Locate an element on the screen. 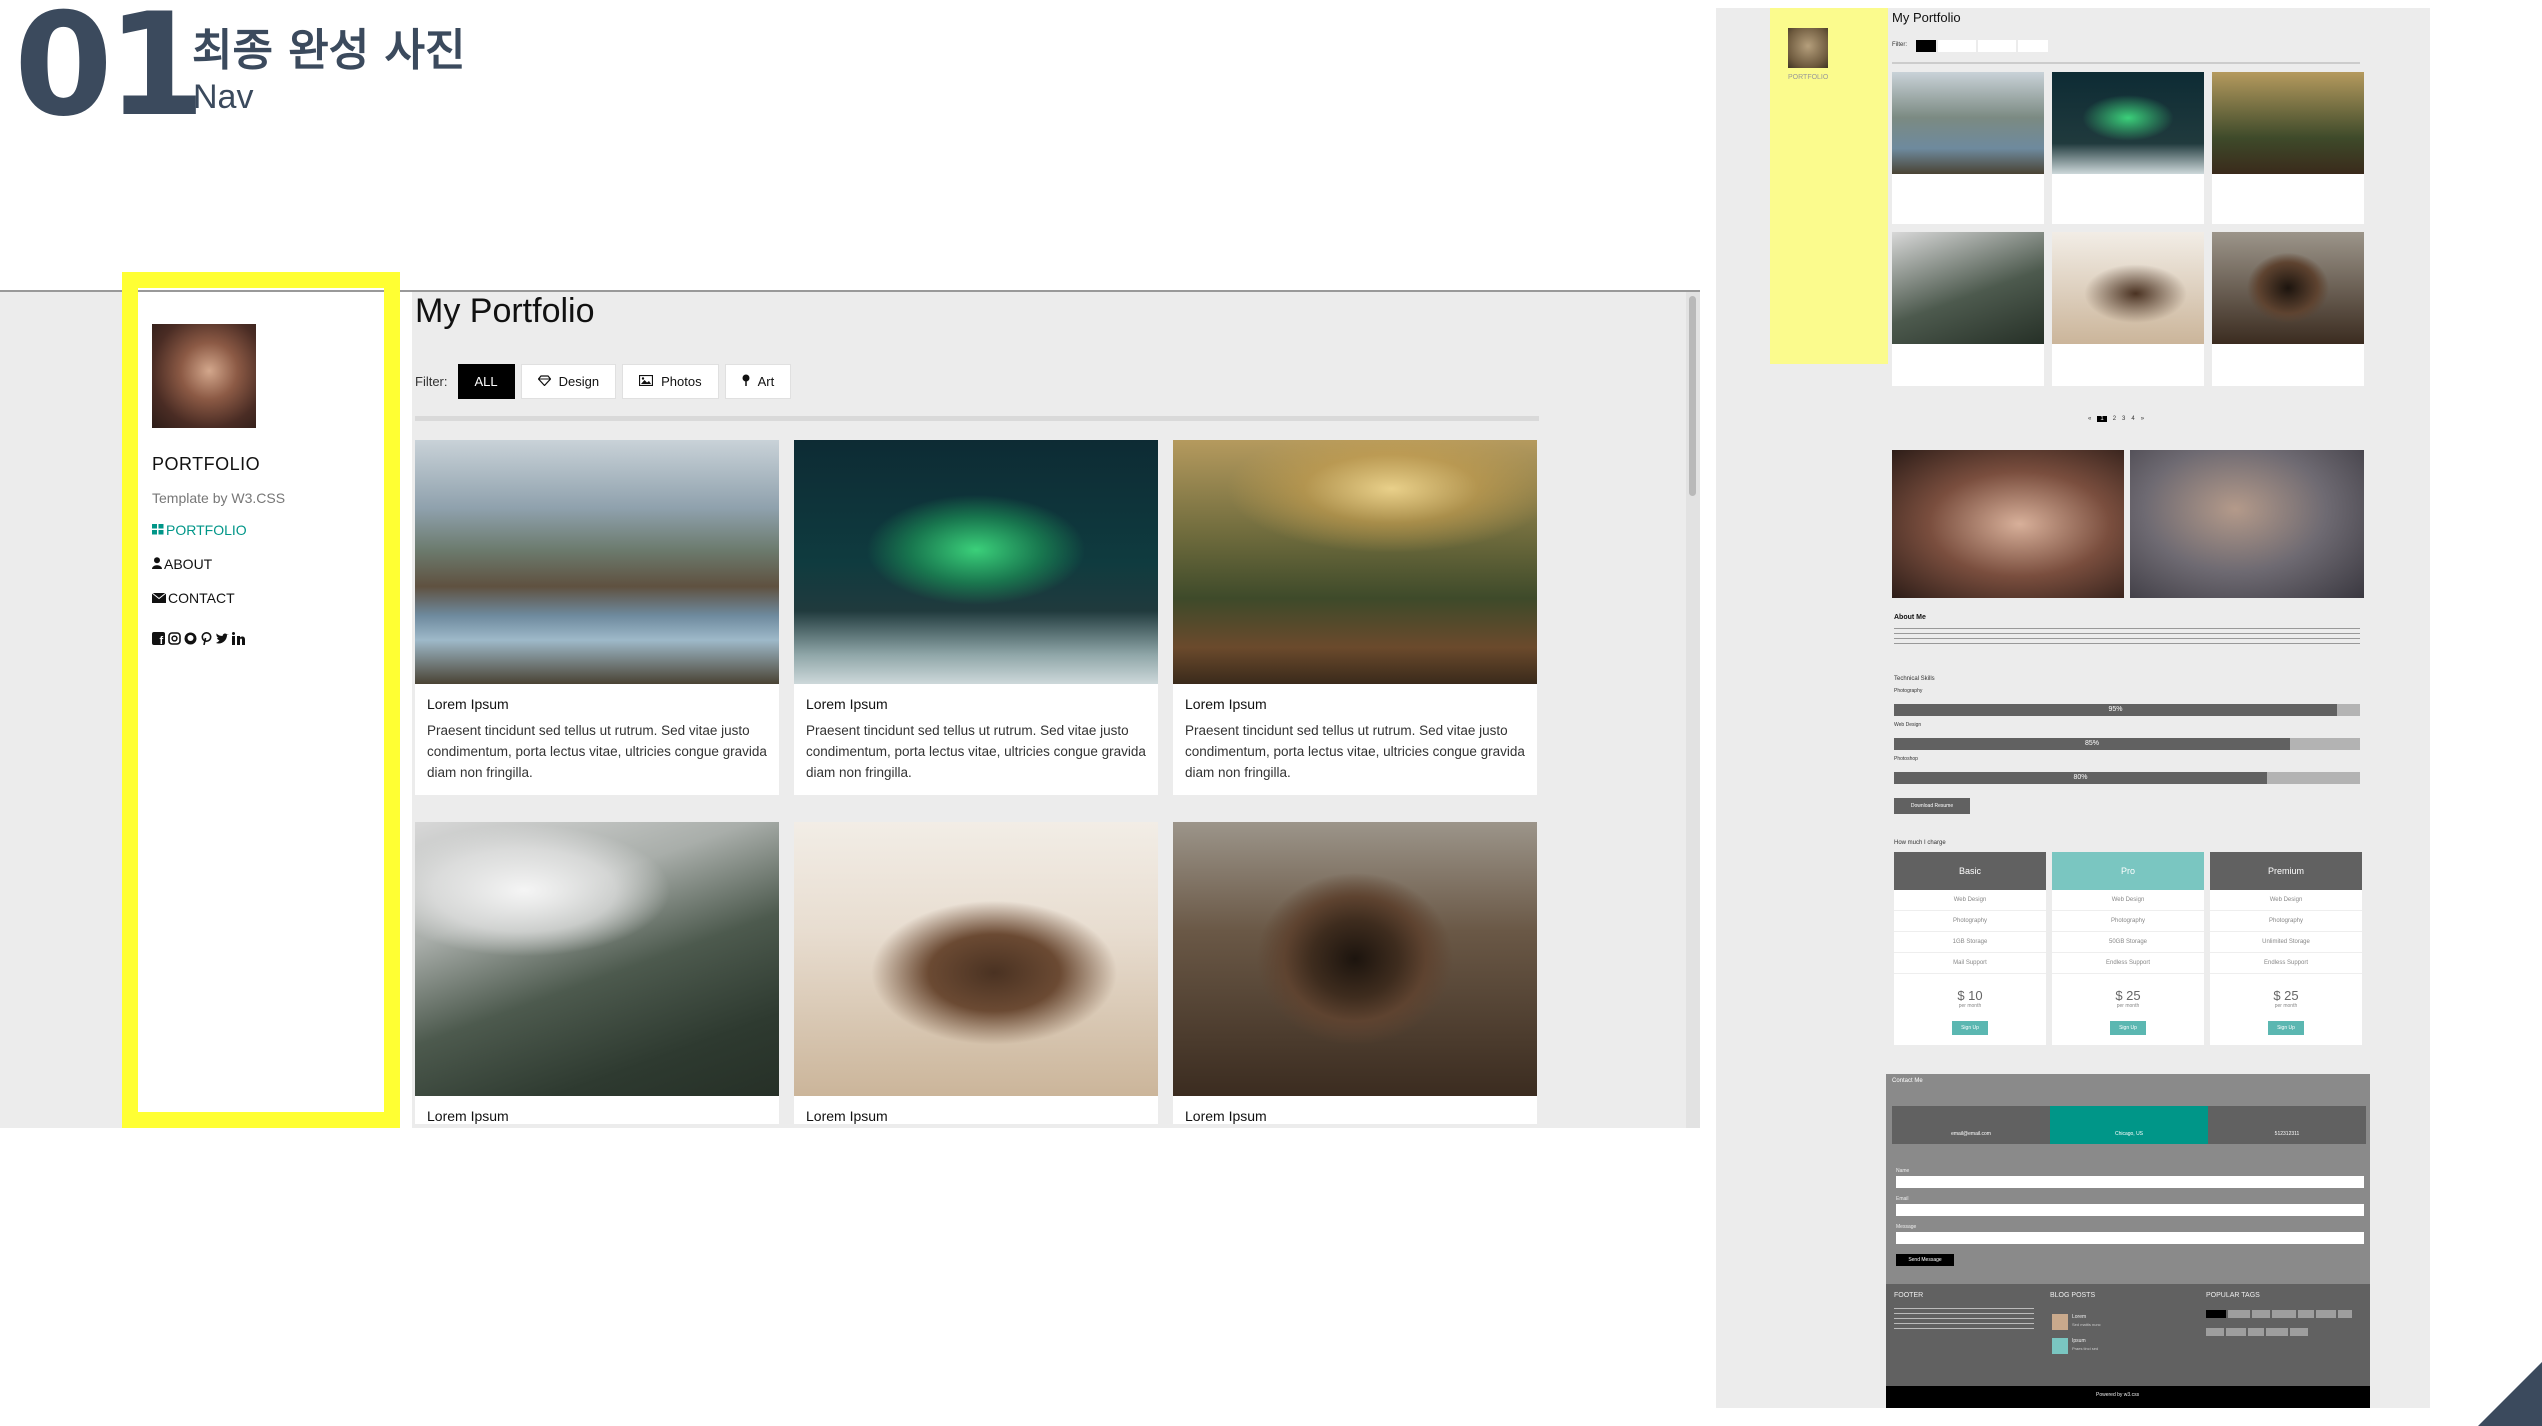 The height and width of the screenshot is (1426, 2542). preview-blog-post-title: Lorem is located at coordinates (2079, 1317).